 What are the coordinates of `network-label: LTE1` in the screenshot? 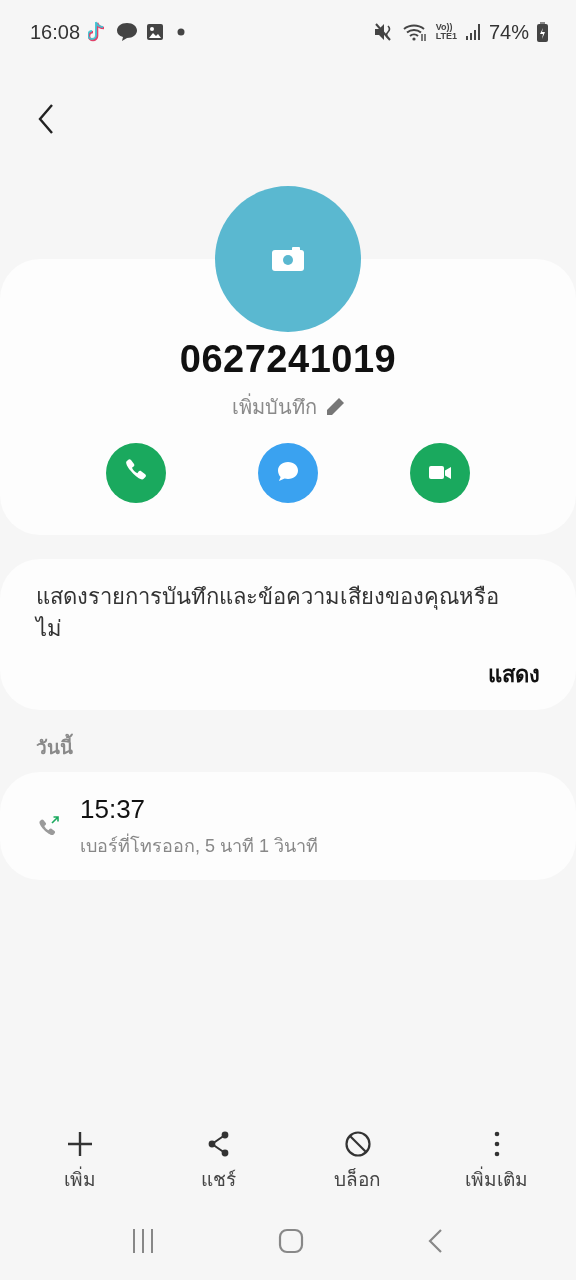 It's located at (446, 36).